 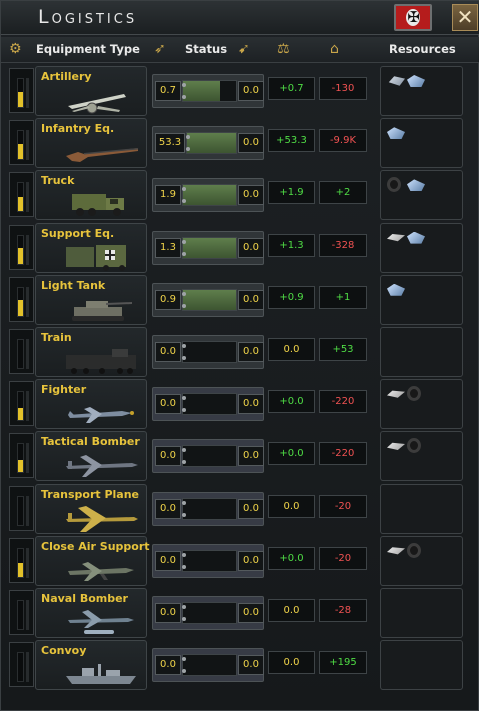 I want to click on equipment-row: Close Air Support 0.0 0.0 +0.0 -20, so click(x=234, y=560).